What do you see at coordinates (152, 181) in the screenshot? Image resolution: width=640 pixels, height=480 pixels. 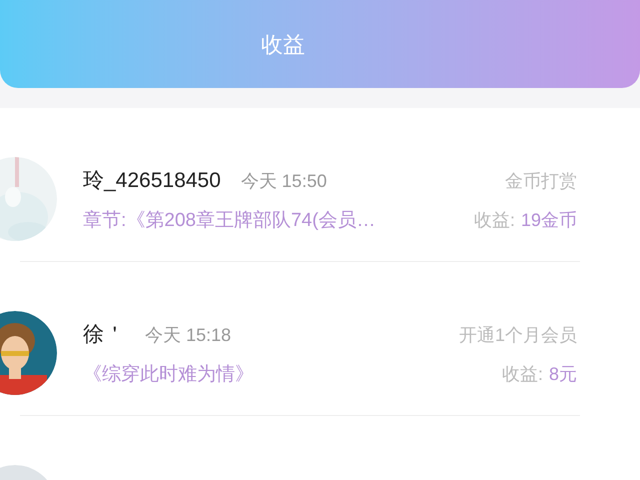 I see `user-name: 玲_426518450` at bounding box center [152, 181].